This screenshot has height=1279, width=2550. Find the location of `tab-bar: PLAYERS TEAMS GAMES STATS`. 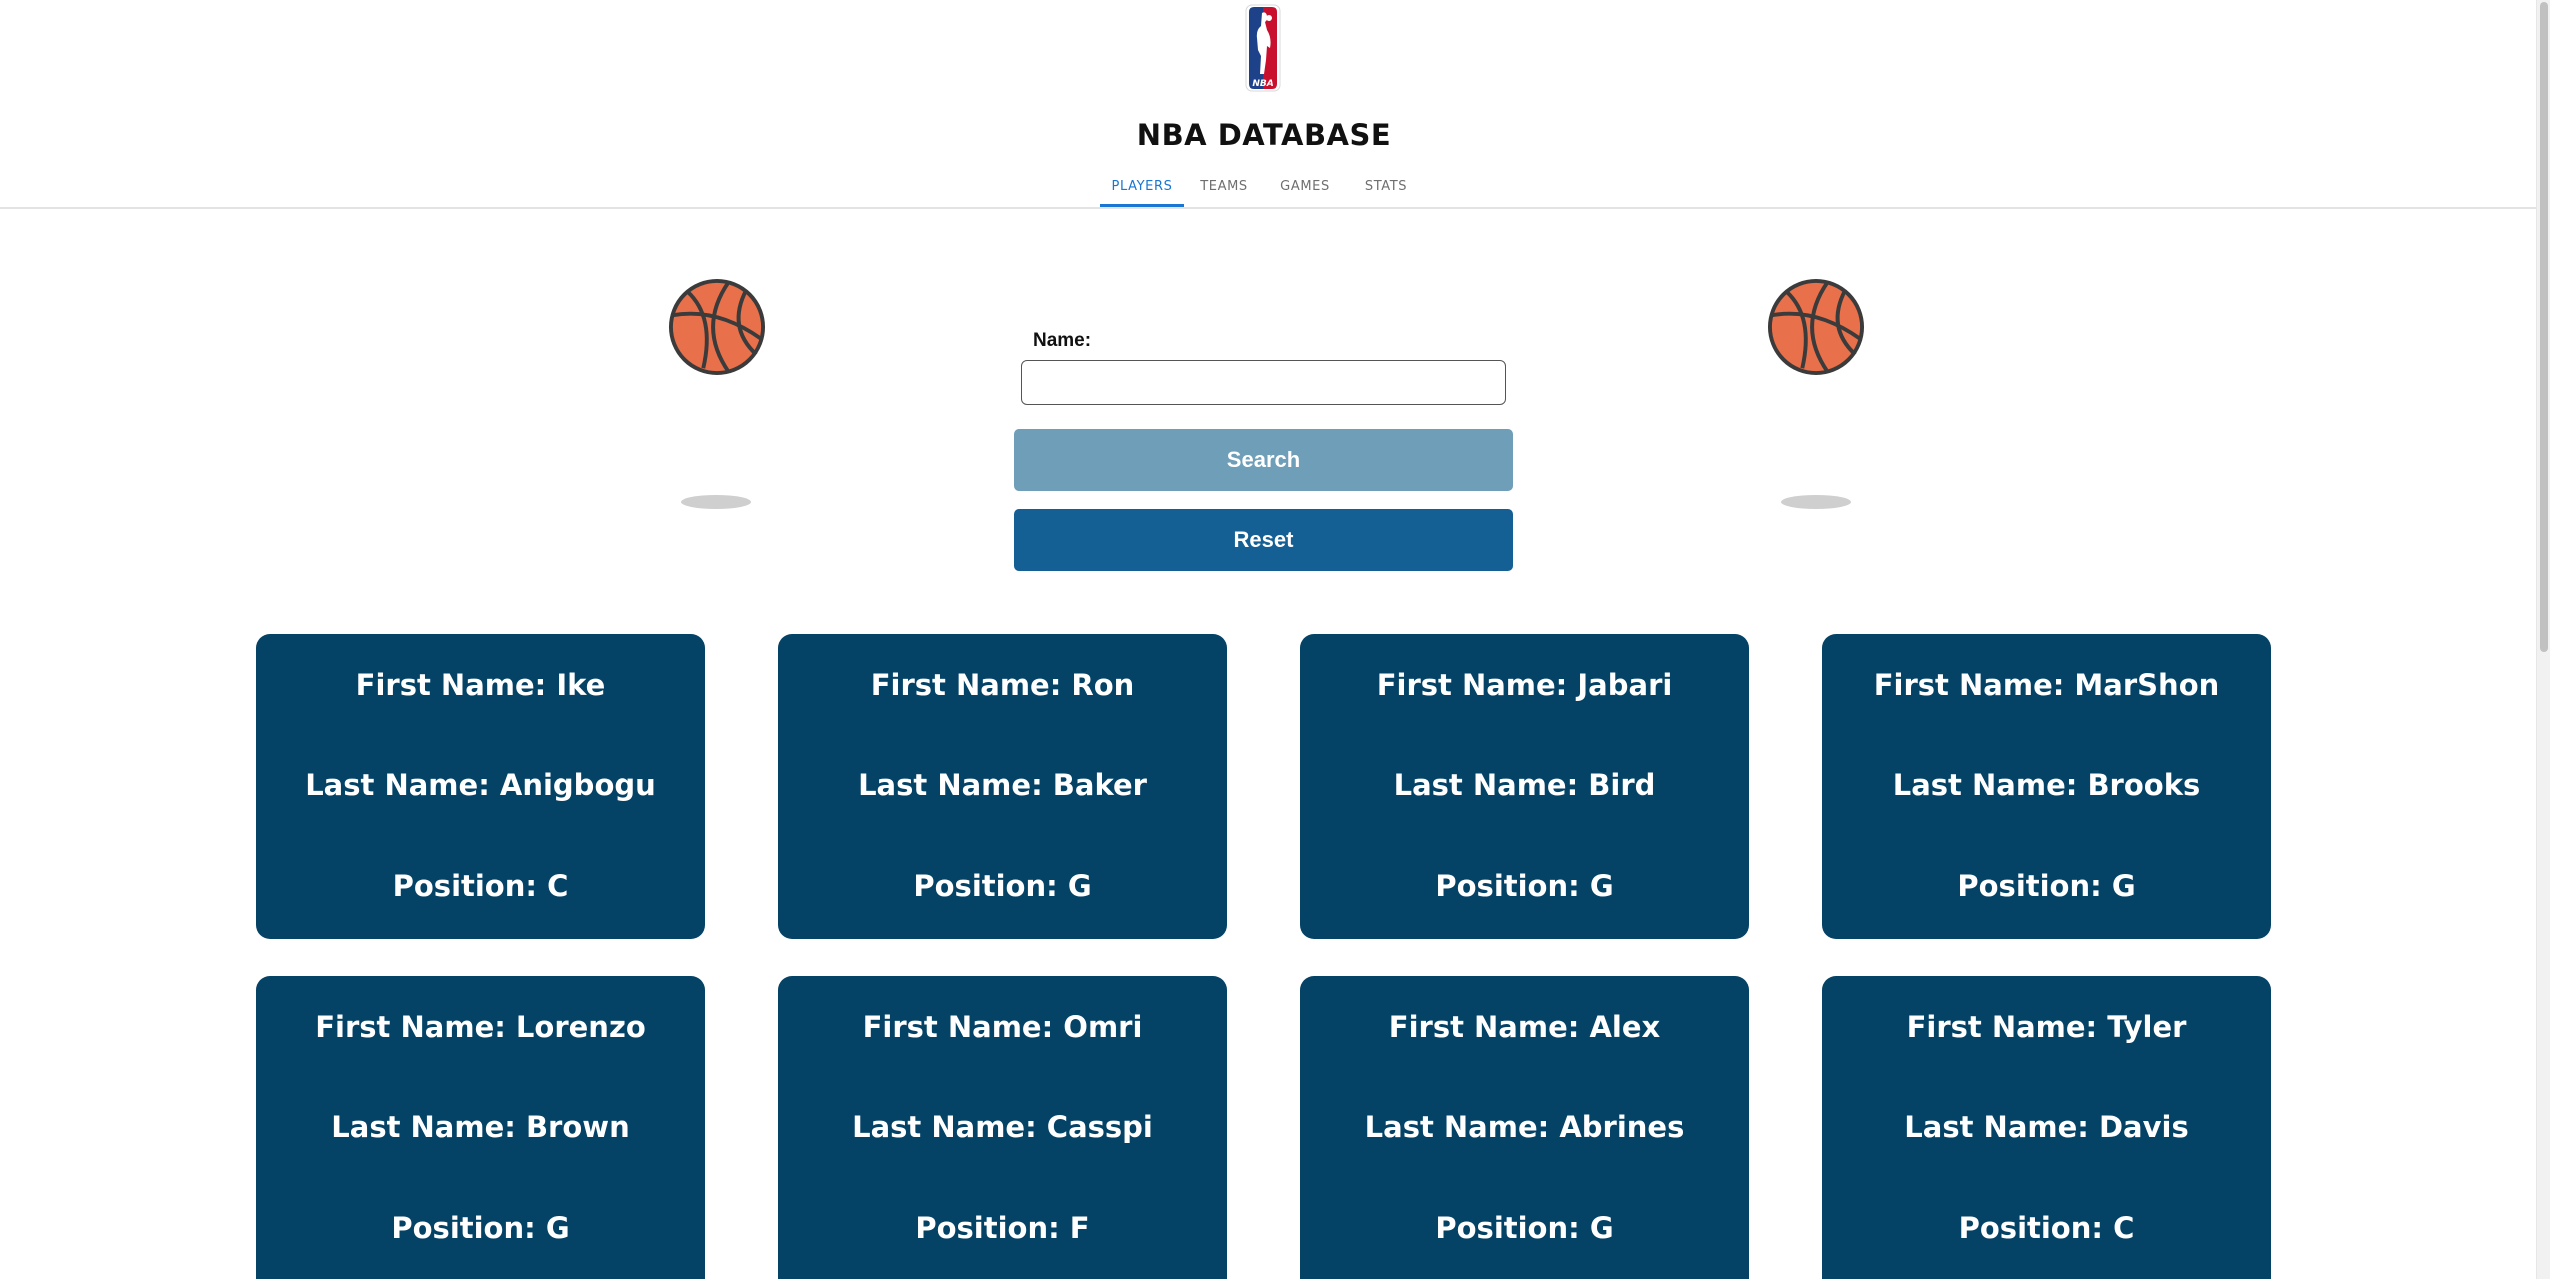

tab-bar: PLAYERS TEAMS GAMES STATS is located at coordinates (1263, 188).